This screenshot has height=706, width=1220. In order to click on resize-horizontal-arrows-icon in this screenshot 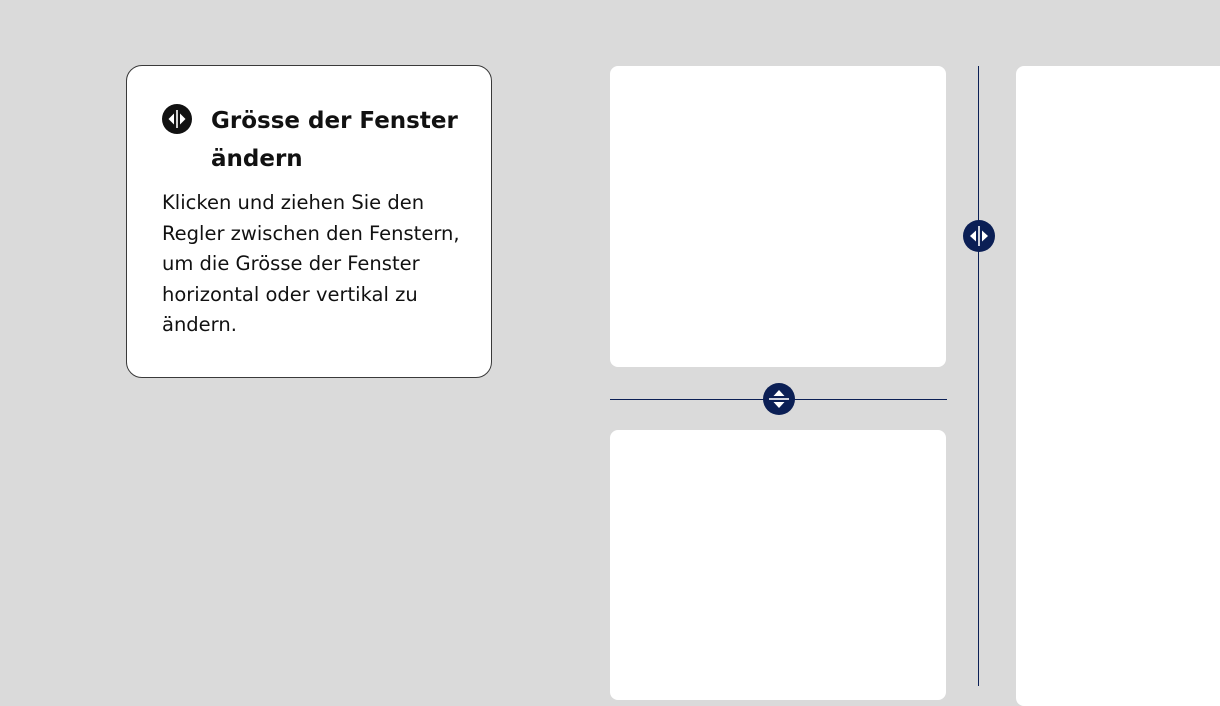, I will do `click(979, 236)`.